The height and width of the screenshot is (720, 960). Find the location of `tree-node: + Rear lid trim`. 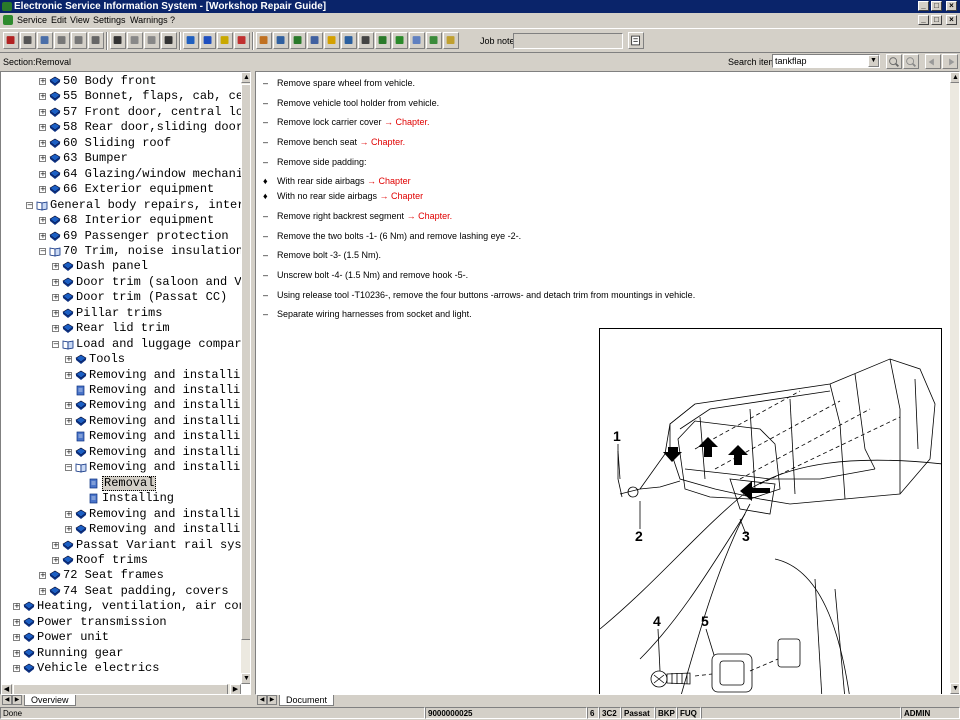

tree-node: + Rear lid trim is located at coordinates (121, 328).